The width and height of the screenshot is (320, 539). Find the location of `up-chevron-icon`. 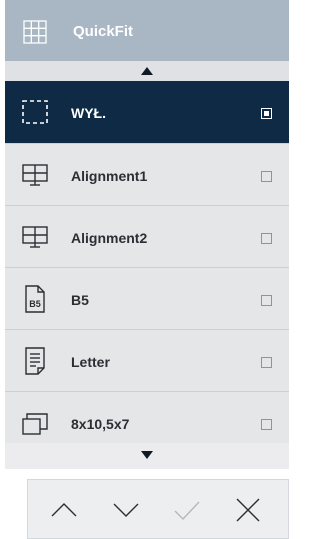

up-chevron-icon is located at coordinates (64, 510).